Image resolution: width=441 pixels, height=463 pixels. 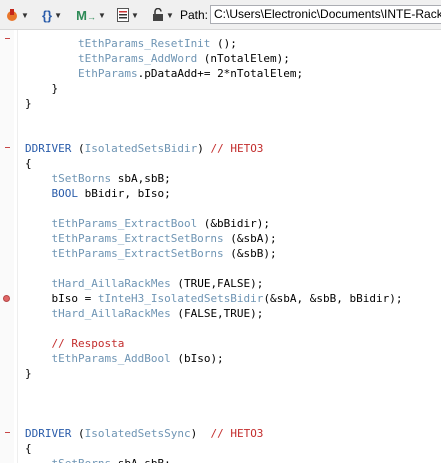 What do you see at coordinates (98, 358) in the screenshot?
I see `code-token: tEthParams_AddBool` at bounding box center [98, 358].